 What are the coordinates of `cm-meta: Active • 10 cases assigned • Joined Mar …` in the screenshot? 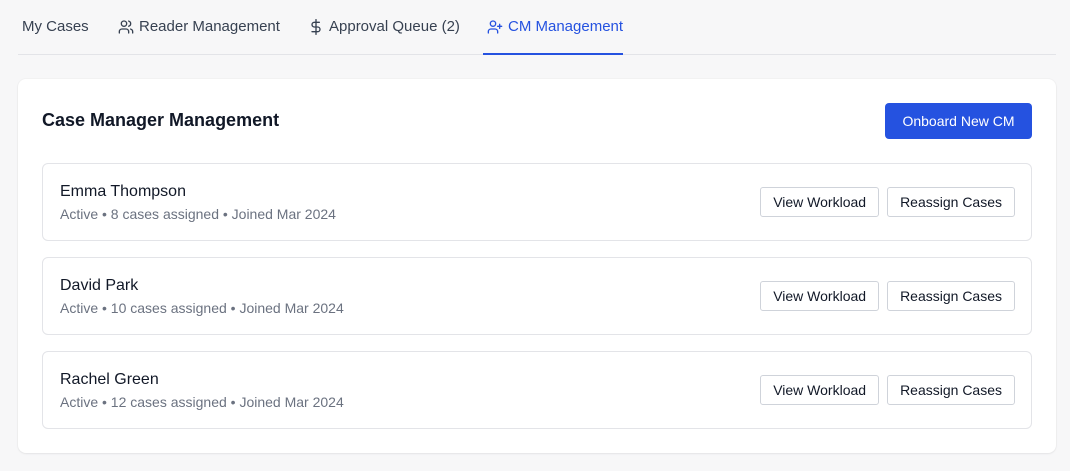 It's located at (202, 308).